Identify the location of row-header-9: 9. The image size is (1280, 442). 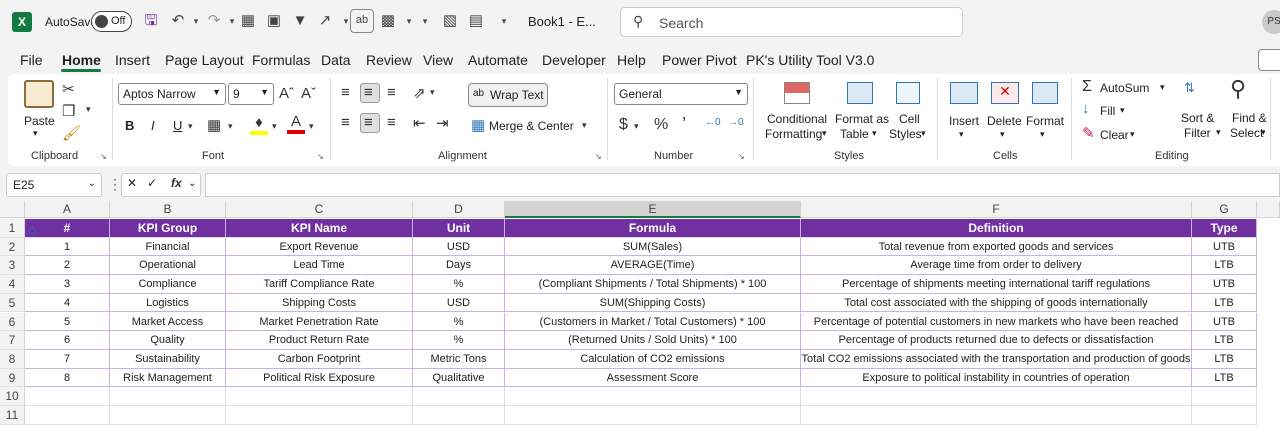
(12, 378).